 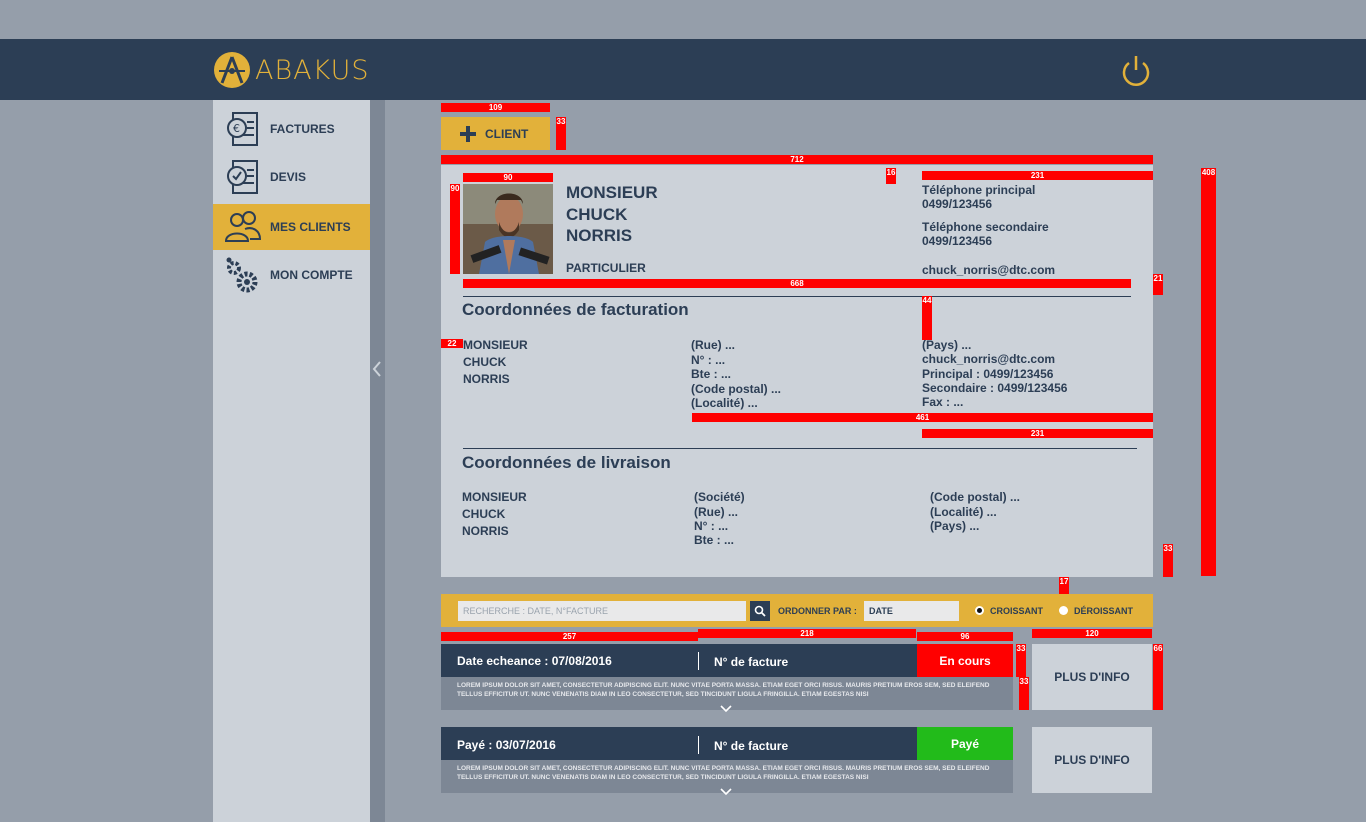 What do you see at coordinates (922, 417) in the screenshot?
I see `dimension-marker: 461` at bounding box center [922, 417].